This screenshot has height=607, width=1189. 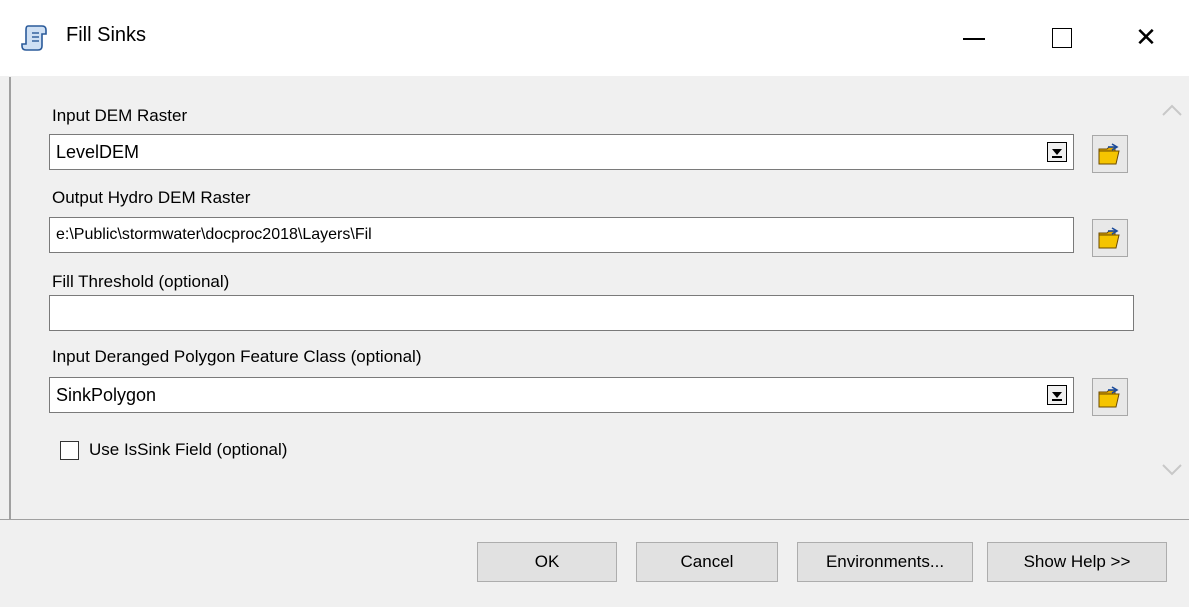 I want to click on scroll-down-icon, so click(x=1172, y=470).